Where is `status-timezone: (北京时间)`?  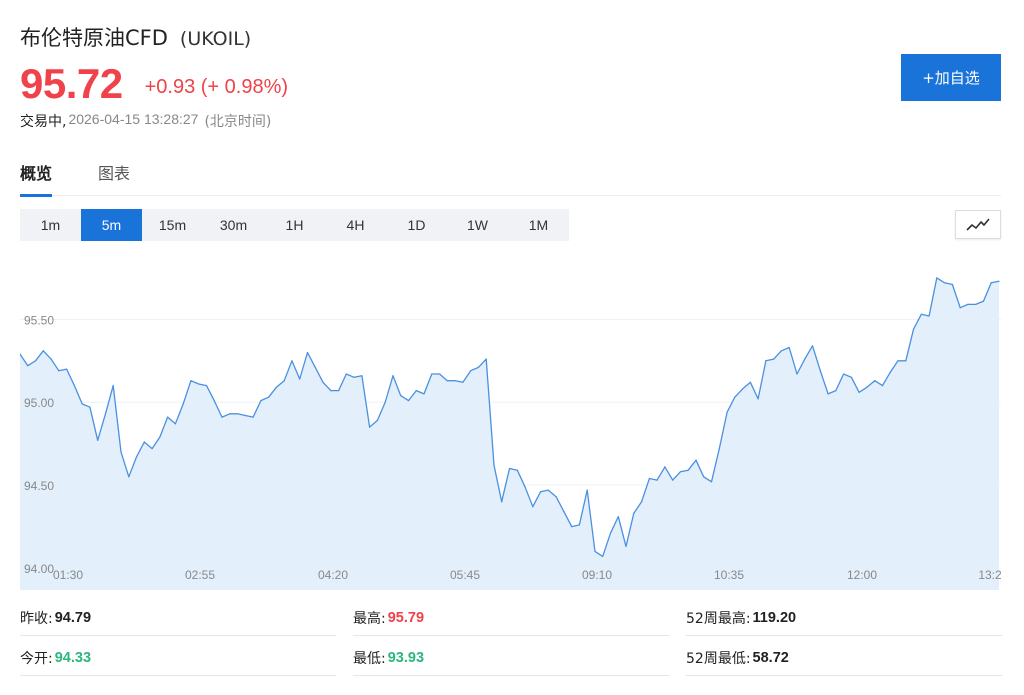 status-timezone: (北京时间) is located at coordinates (238, 122).